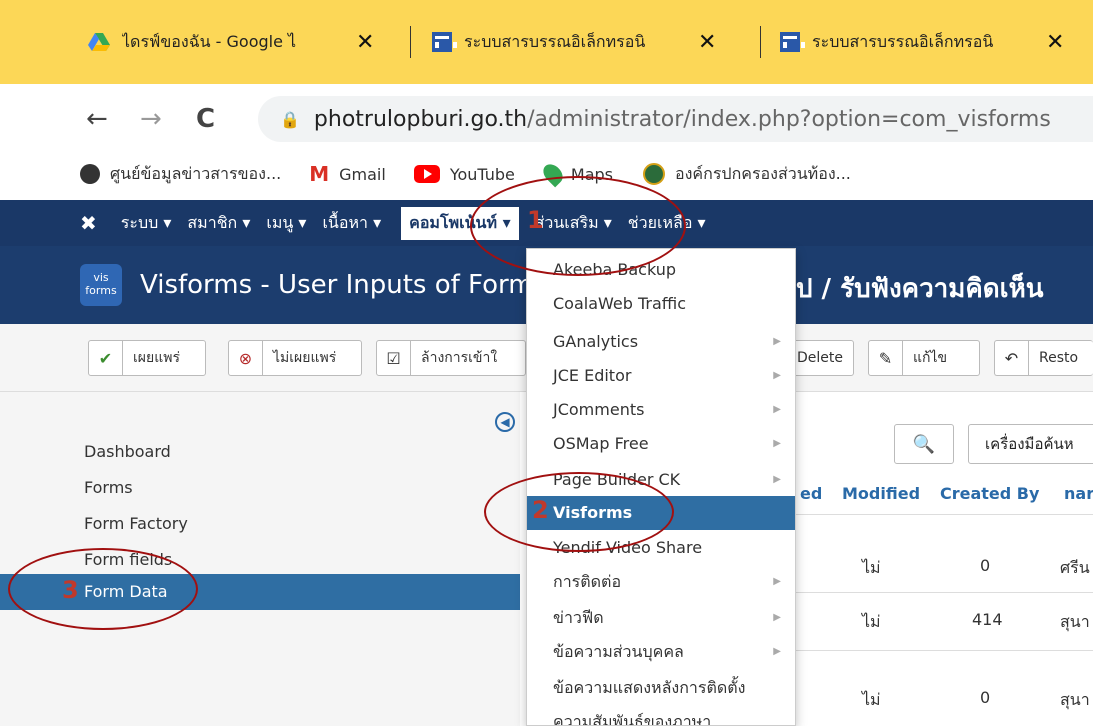  What do you see at coordinates (661, 618) in the screenshot?
I see `dropdown-item-newsfeeds: ข่าวฟีด ▶` at bounding box center [661, 618].